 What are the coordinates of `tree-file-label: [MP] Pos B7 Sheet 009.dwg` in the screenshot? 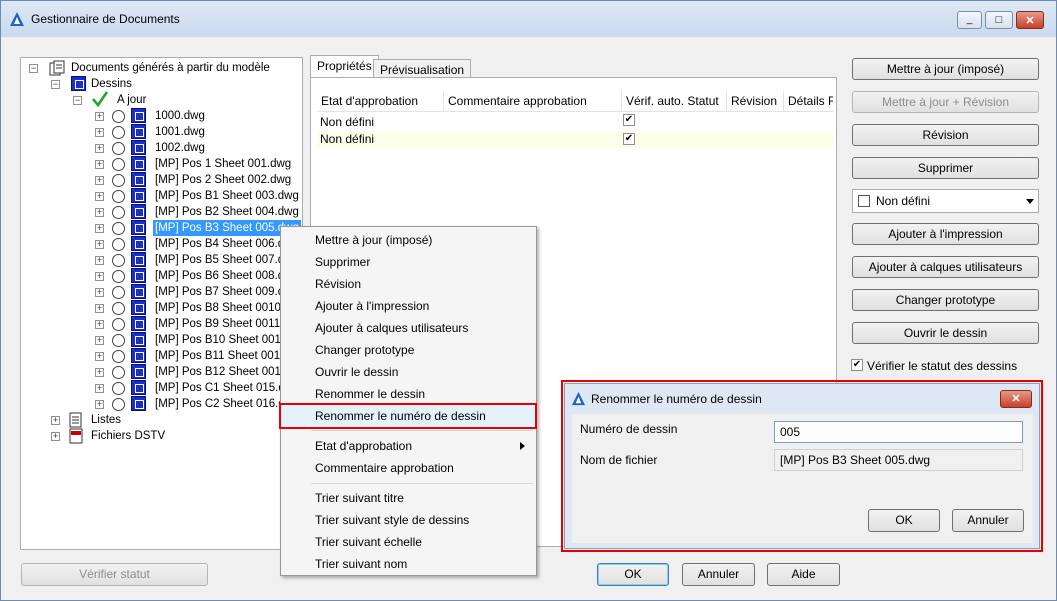 It's located at (227, 292).